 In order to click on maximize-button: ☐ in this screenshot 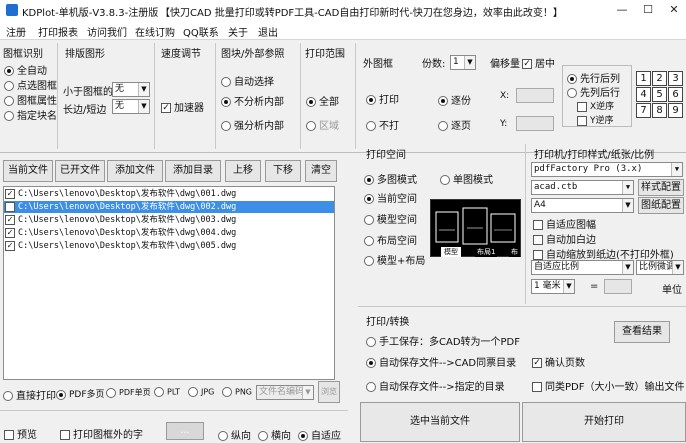, I will do `click(648, 10)`.